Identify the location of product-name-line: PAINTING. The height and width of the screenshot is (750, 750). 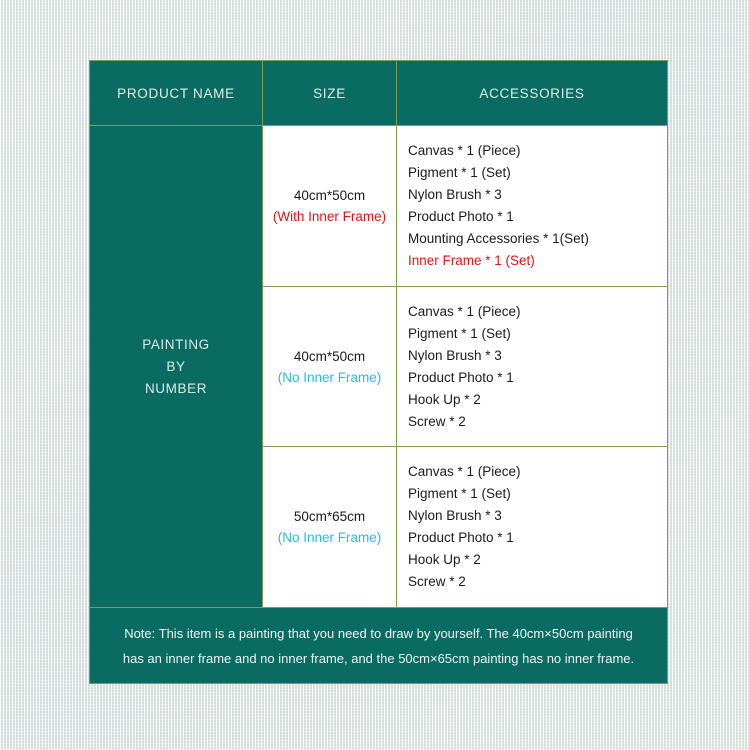
(176, 344).